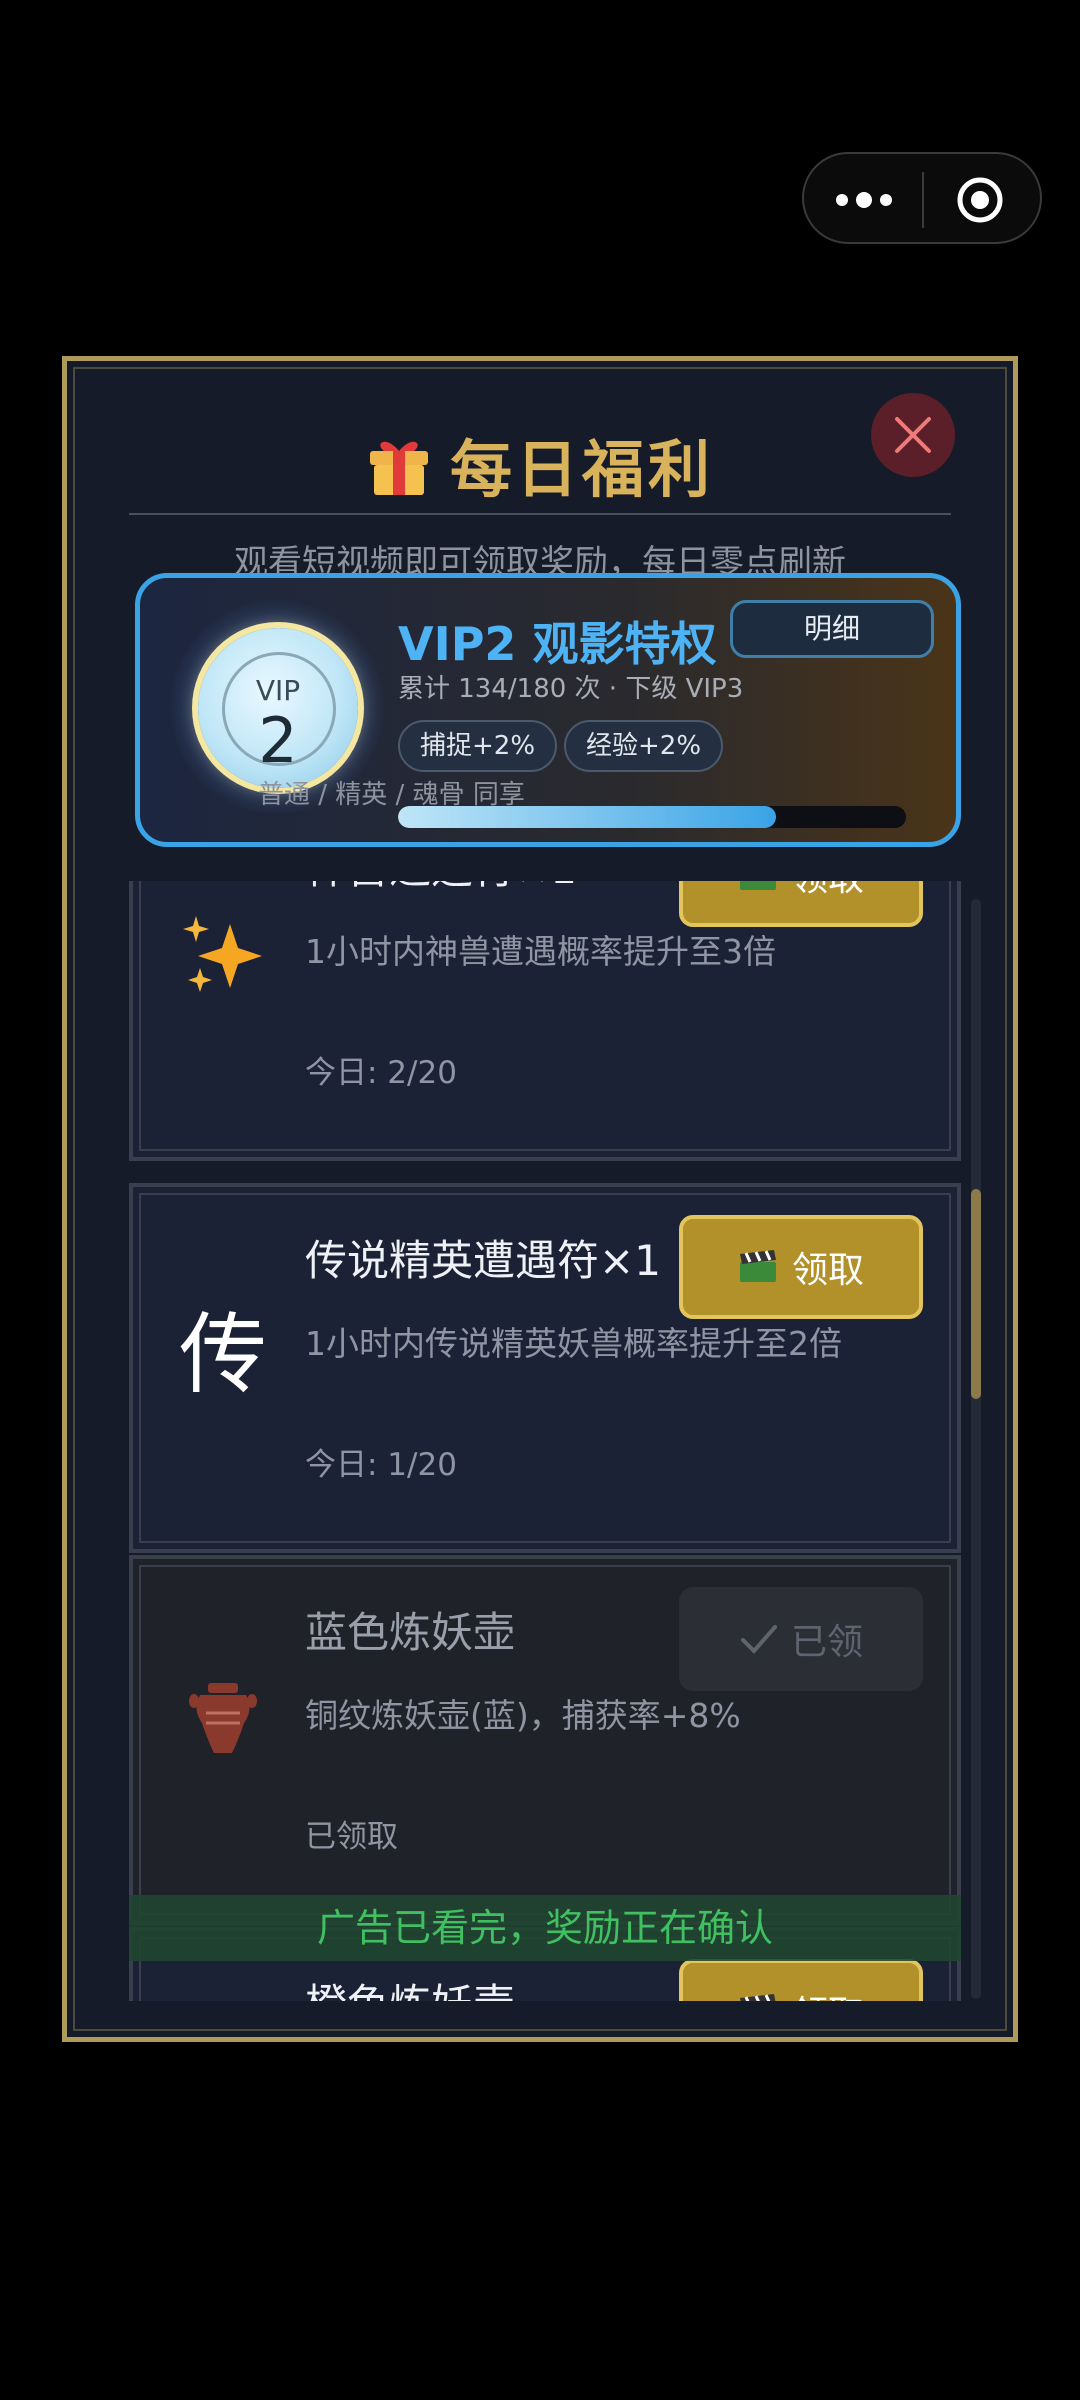  What do you see at coordinates (976, 1294) in the screenshot?
I see `scrollbar-thumb` at bounding box center [976, 1294].